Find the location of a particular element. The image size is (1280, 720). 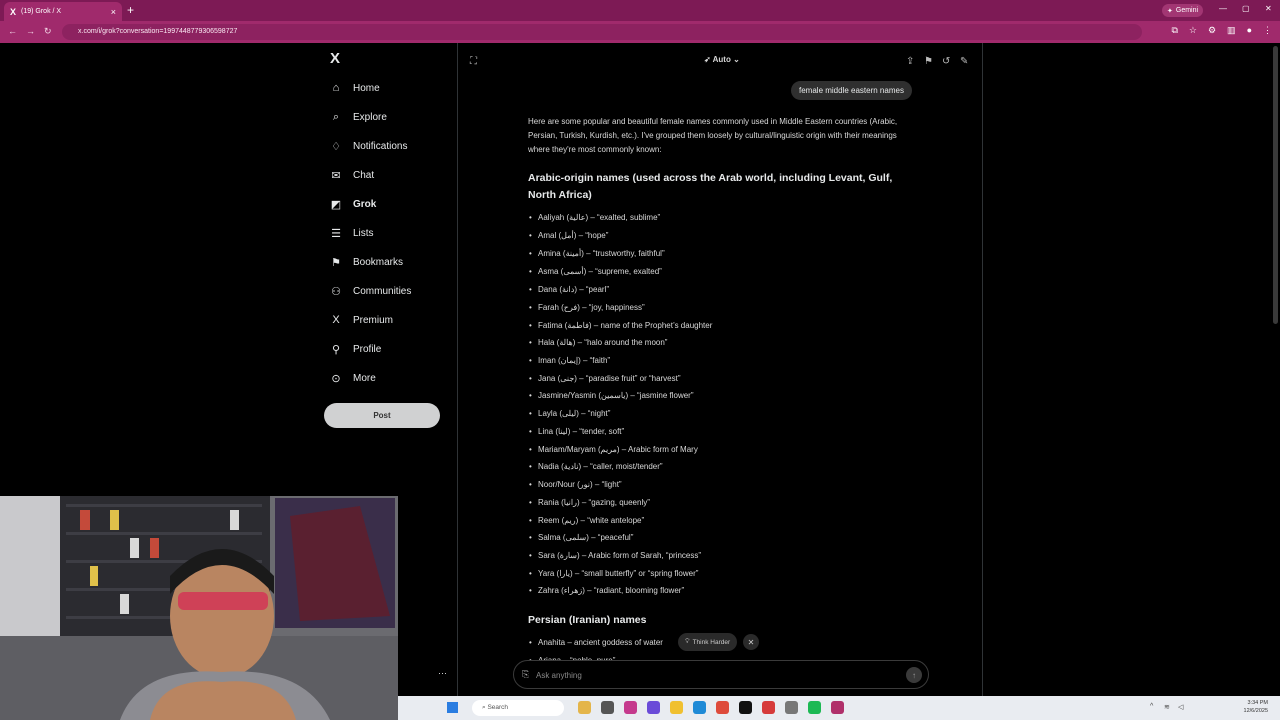

star-icon: ☆ is located at coordinates (1193, 30).